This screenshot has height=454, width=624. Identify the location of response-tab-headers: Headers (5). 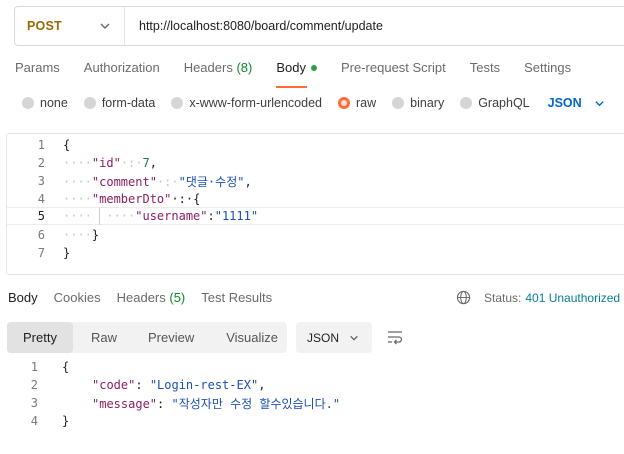
(151, 297).